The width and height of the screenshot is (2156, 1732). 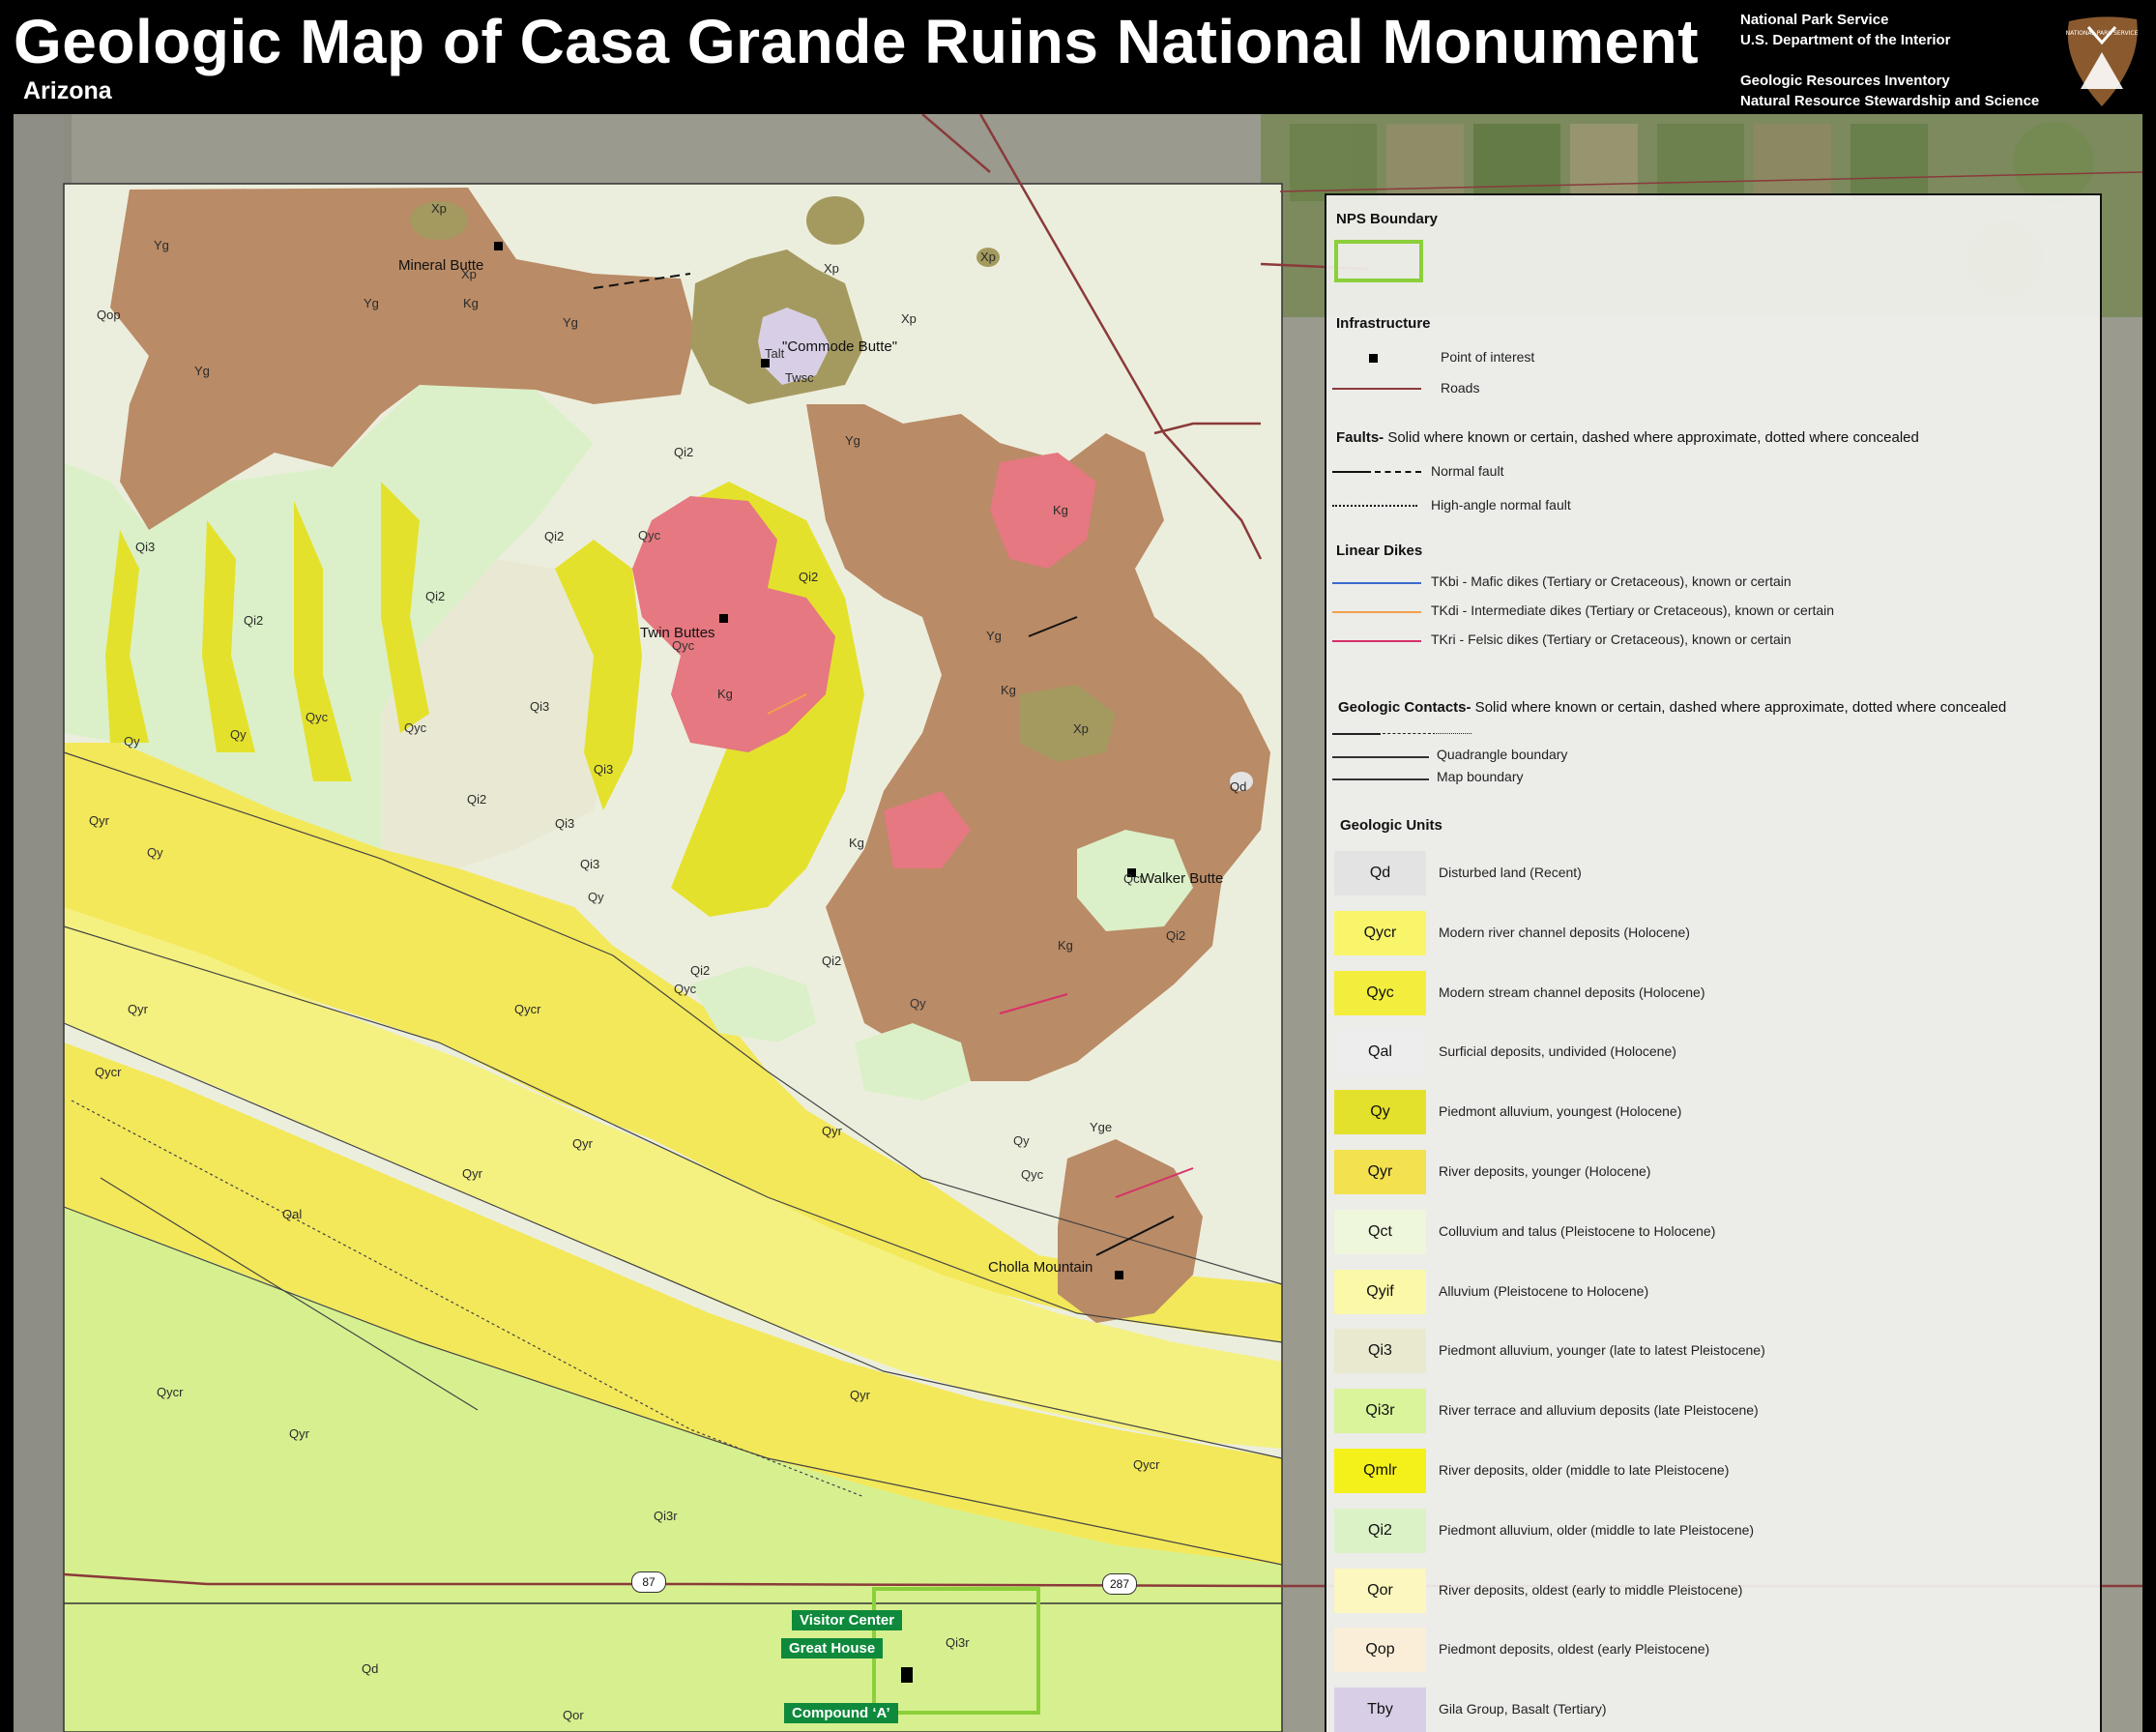 What do you see at coordinates (1711, 1172) in the screenshot?
I see `unit-row-qyr: Qyr River deposits, younger (Holocene)` at bounding box center [1711, 1172].